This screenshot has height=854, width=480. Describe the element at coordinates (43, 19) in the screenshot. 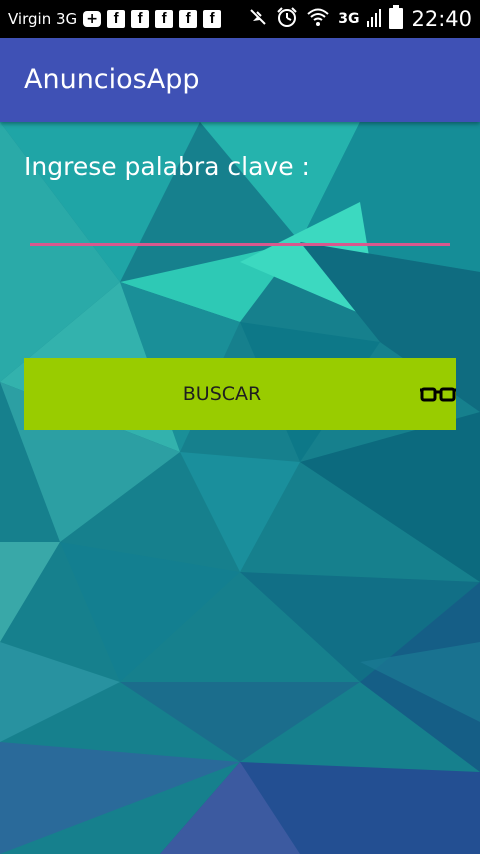

I see `carrier-label: Virgin 3G` at that location.